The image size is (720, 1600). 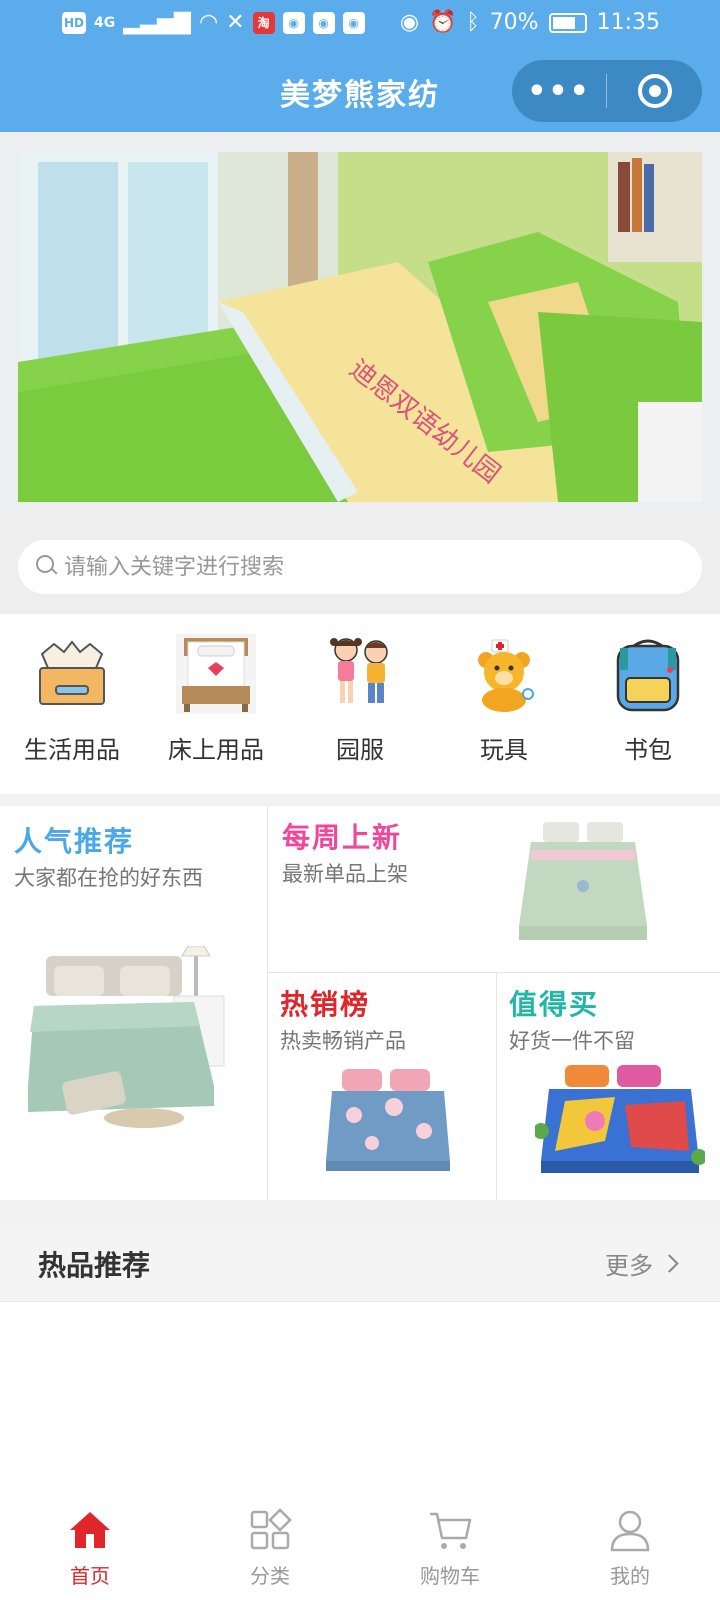 What do you see at coordinates (451, 1530) in the screenshot?
I see `cart-icon` at bounding box center [451, 1530].